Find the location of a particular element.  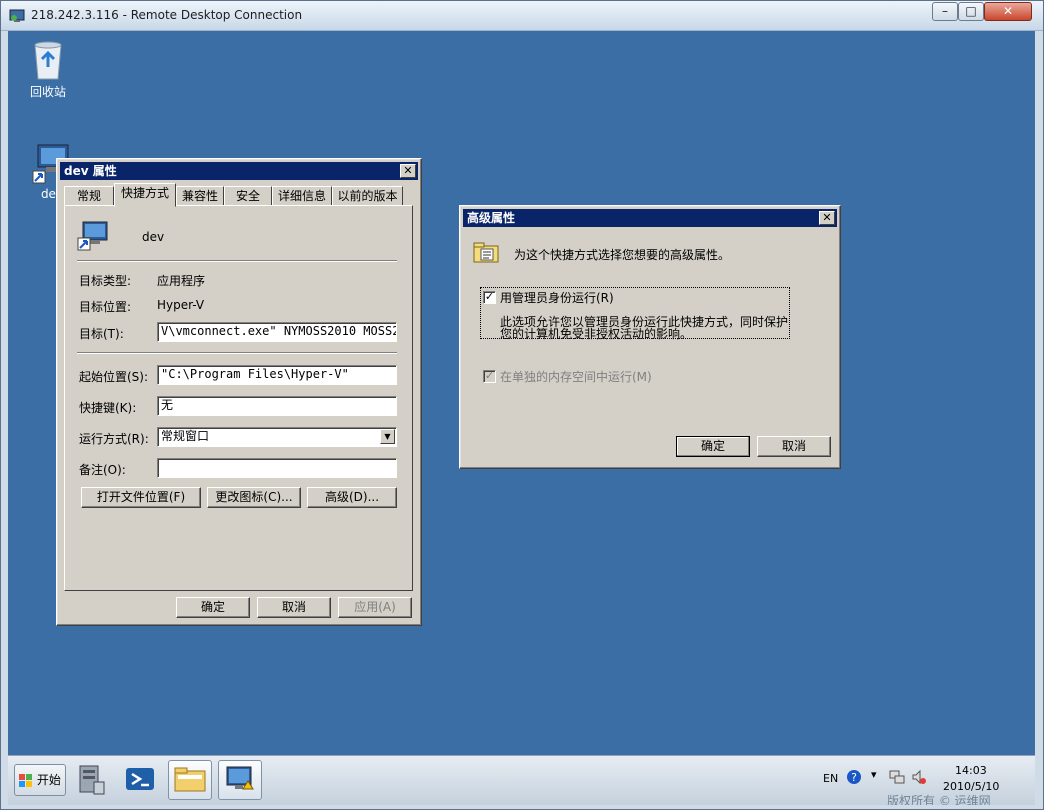

target-type-label: 目标类型: is located at coordinates (105, 281).